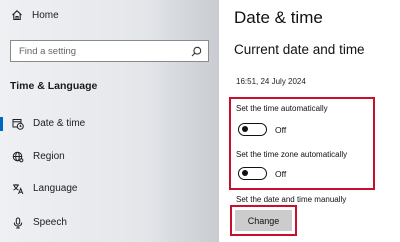 The image size is (400, 242). What do you see at coordinates (109, 223) in the screenshot?
I see `sidebar-item-speech: Speech` at bounding box center [109, 223].